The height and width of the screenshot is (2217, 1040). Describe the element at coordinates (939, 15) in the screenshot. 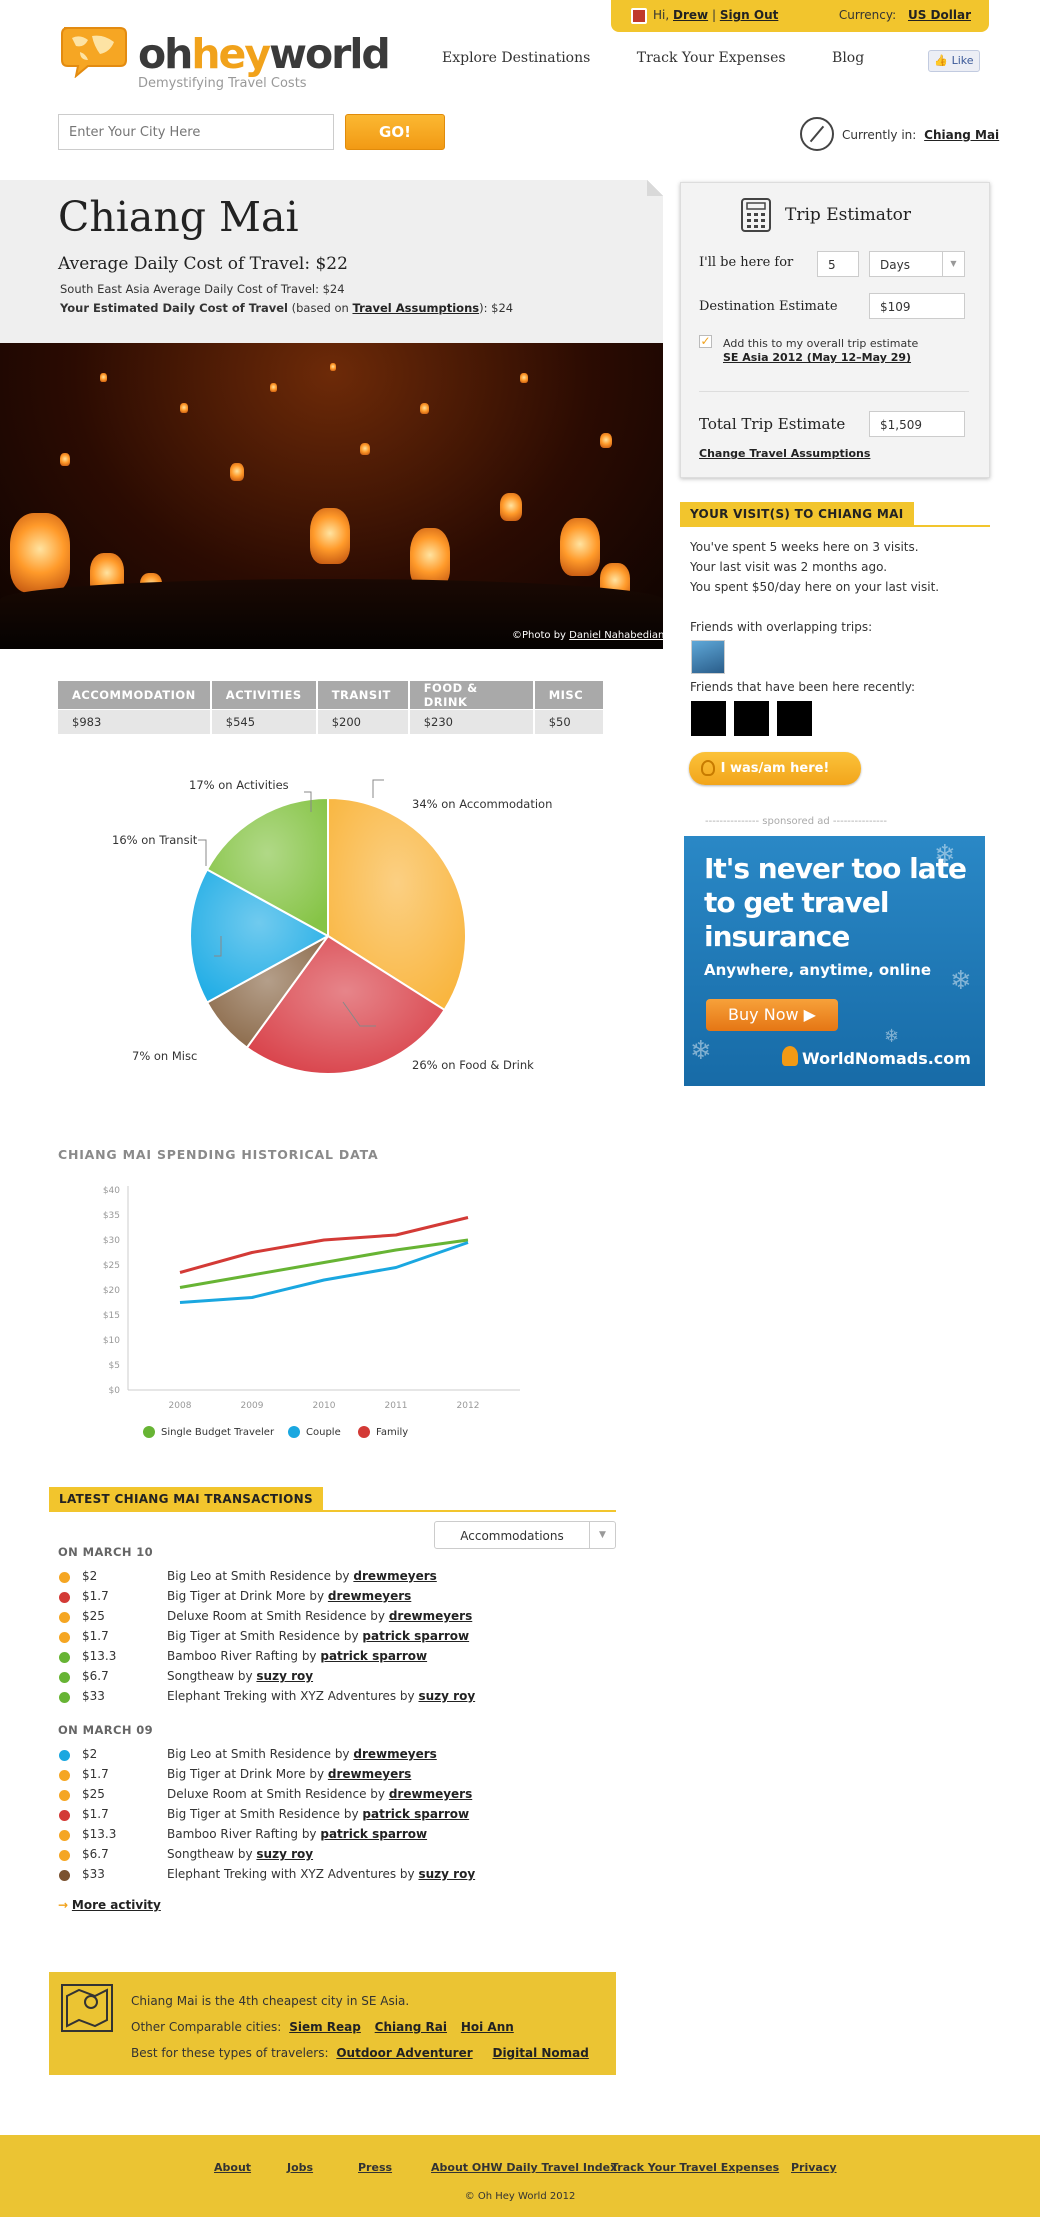

I see `currency-link: US Dollar` at that location.